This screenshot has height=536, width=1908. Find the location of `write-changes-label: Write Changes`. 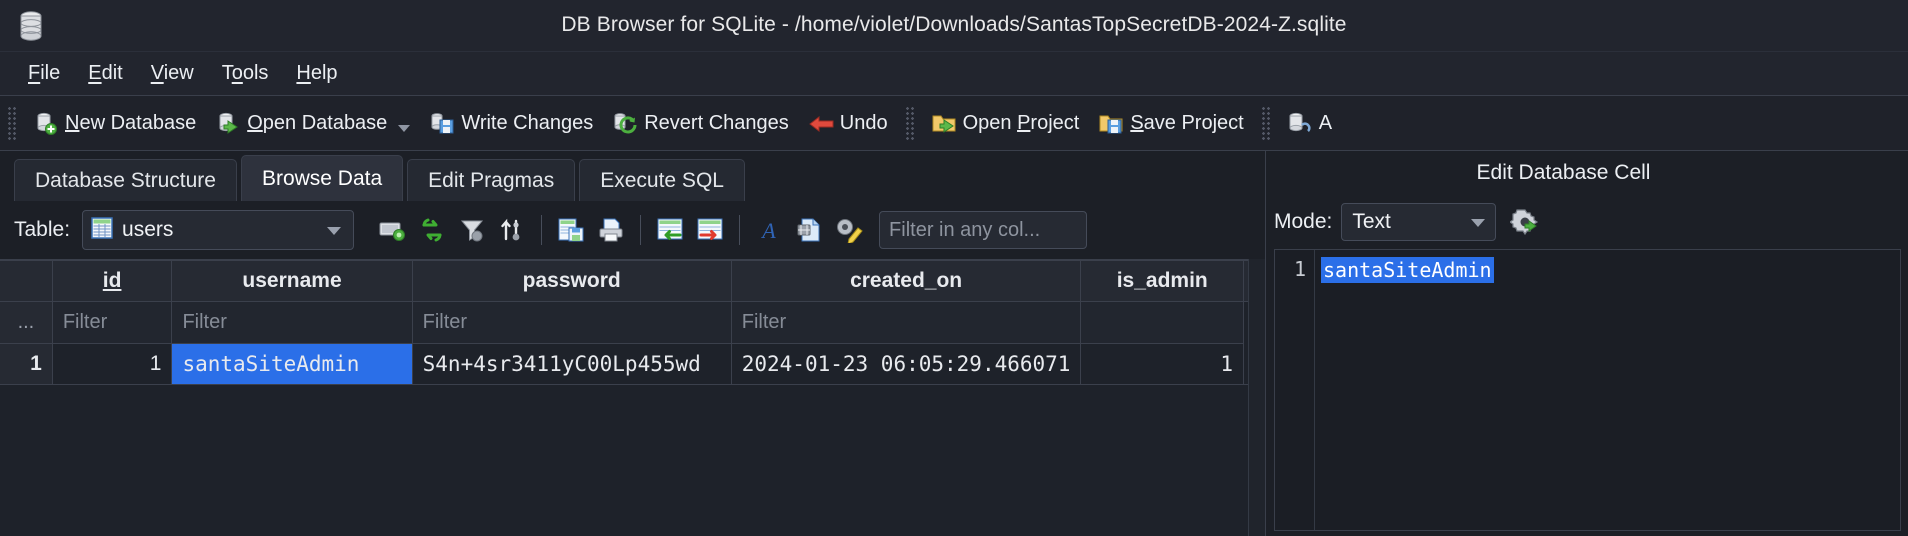

write-changes-label: Write Changes is located at coordinates (527, 122).